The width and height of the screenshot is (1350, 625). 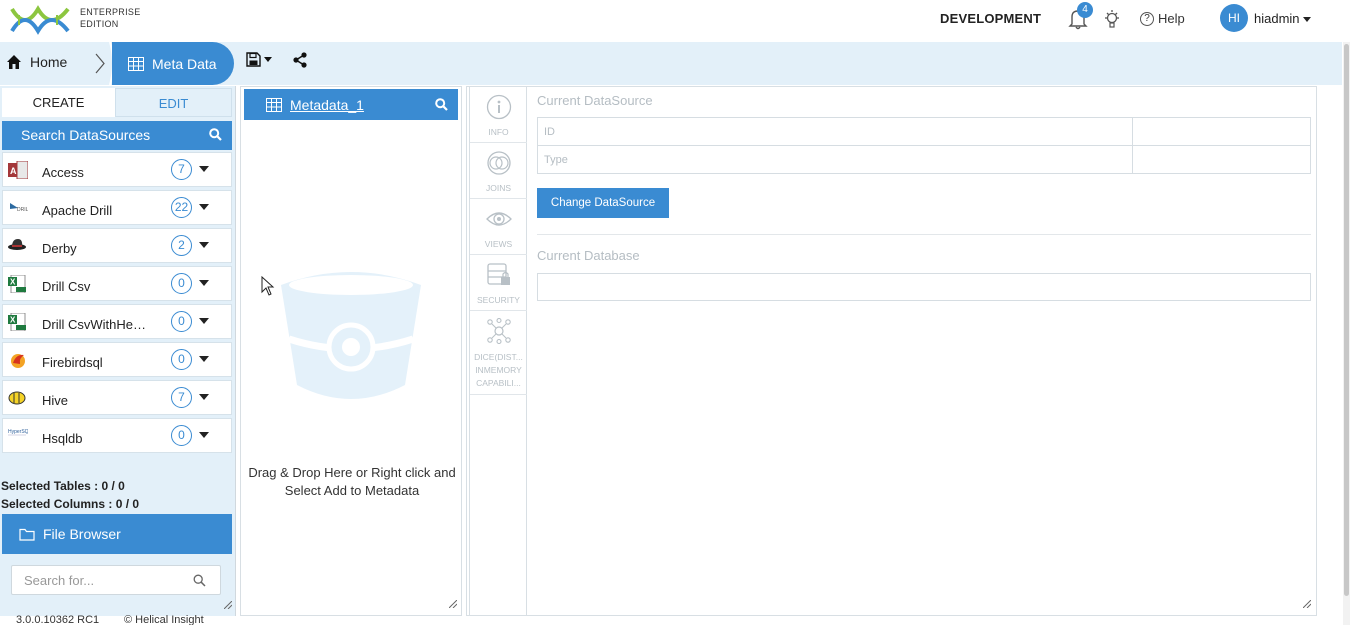 What do you see at coordinates (268, 286) in the screenshot?
I see `mouse-cursor-icon` at bounding box center [268, 286].